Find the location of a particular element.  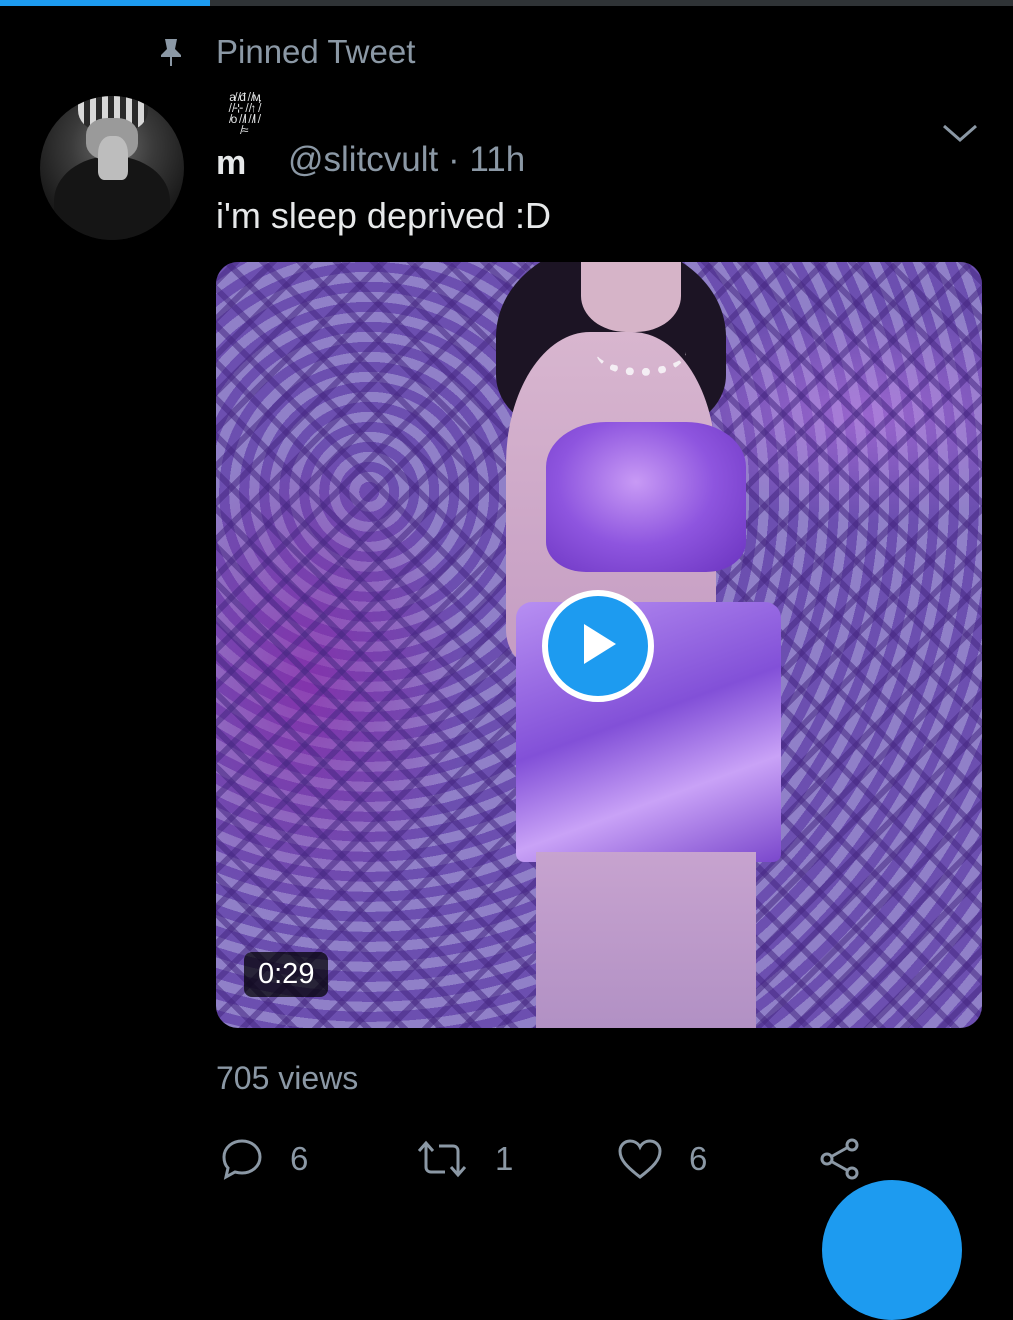

like-button: 6 is located at coordinates (662, 1159).